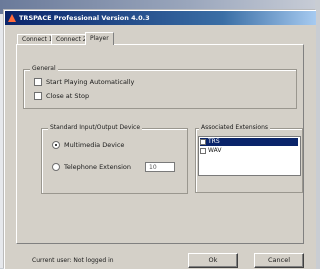  I want to click on extension-number-input: 10, so click(160, 167).